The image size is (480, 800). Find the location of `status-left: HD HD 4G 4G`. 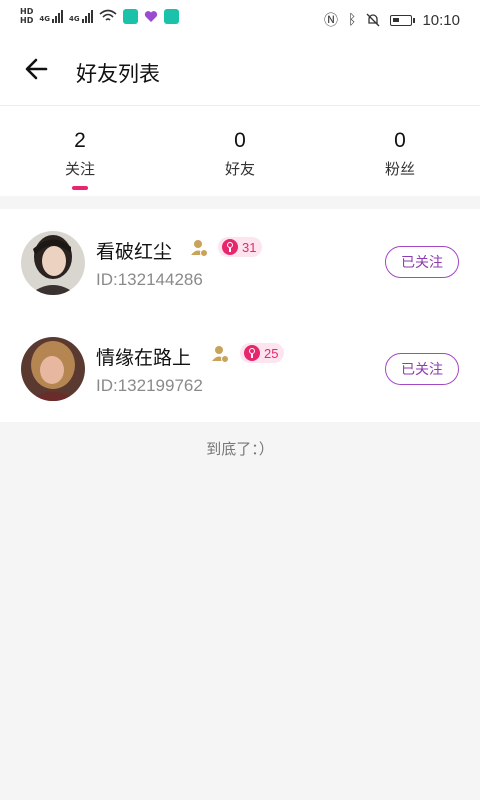

status-left: HD HD 4G 4G is located at coordinates (99, 16).